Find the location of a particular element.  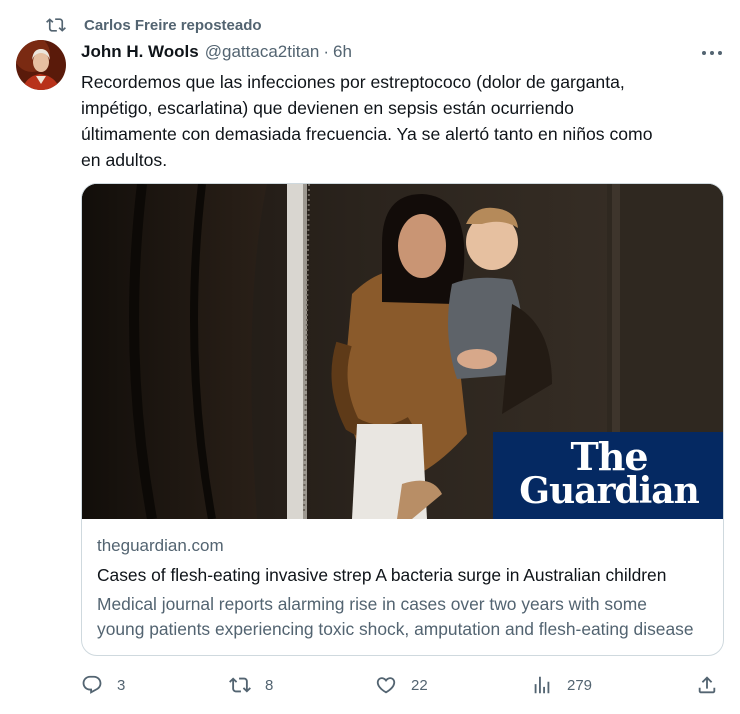

share-button is located at coordinates (707, 685).